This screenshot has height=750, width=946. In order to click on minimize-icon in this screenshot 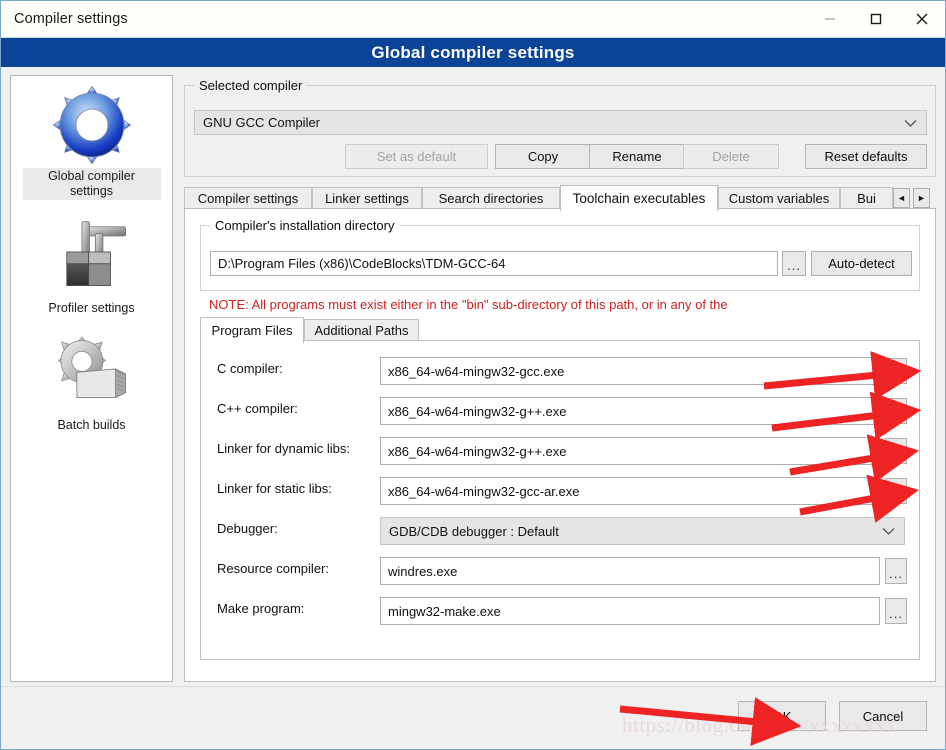, I will do `click(830, 19)`.